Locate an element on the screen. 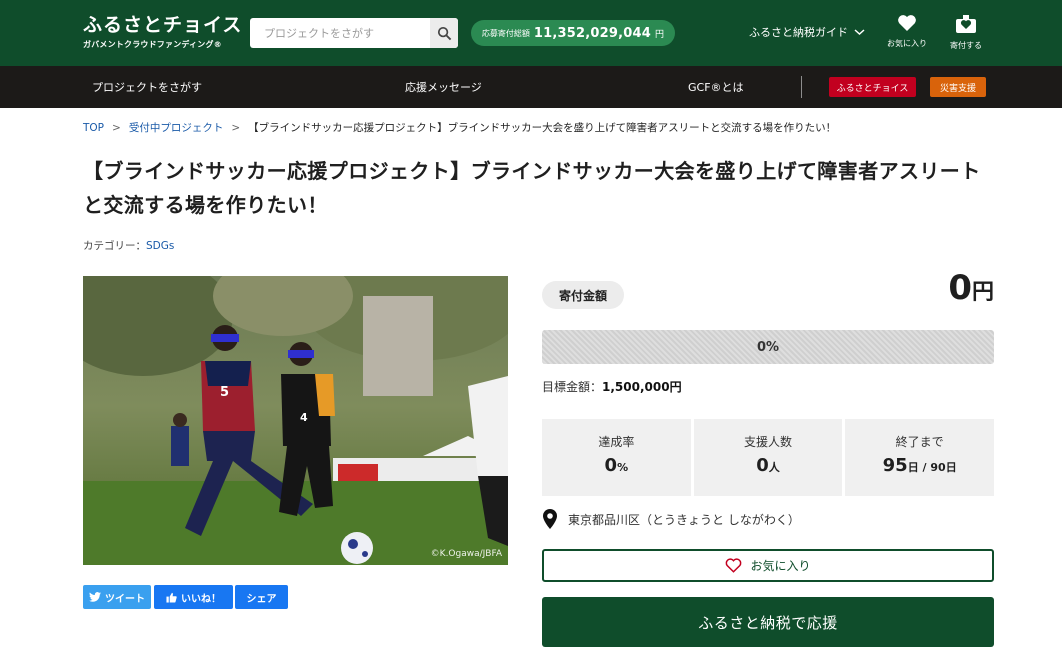  stat-number: 95 is located at coordinates (895, 465).